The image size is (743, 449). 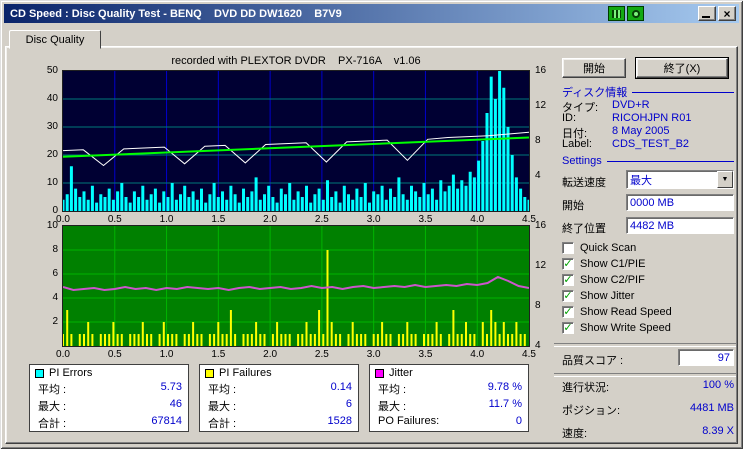 I want to click on checkbox-box, so click(x=568, y=248).